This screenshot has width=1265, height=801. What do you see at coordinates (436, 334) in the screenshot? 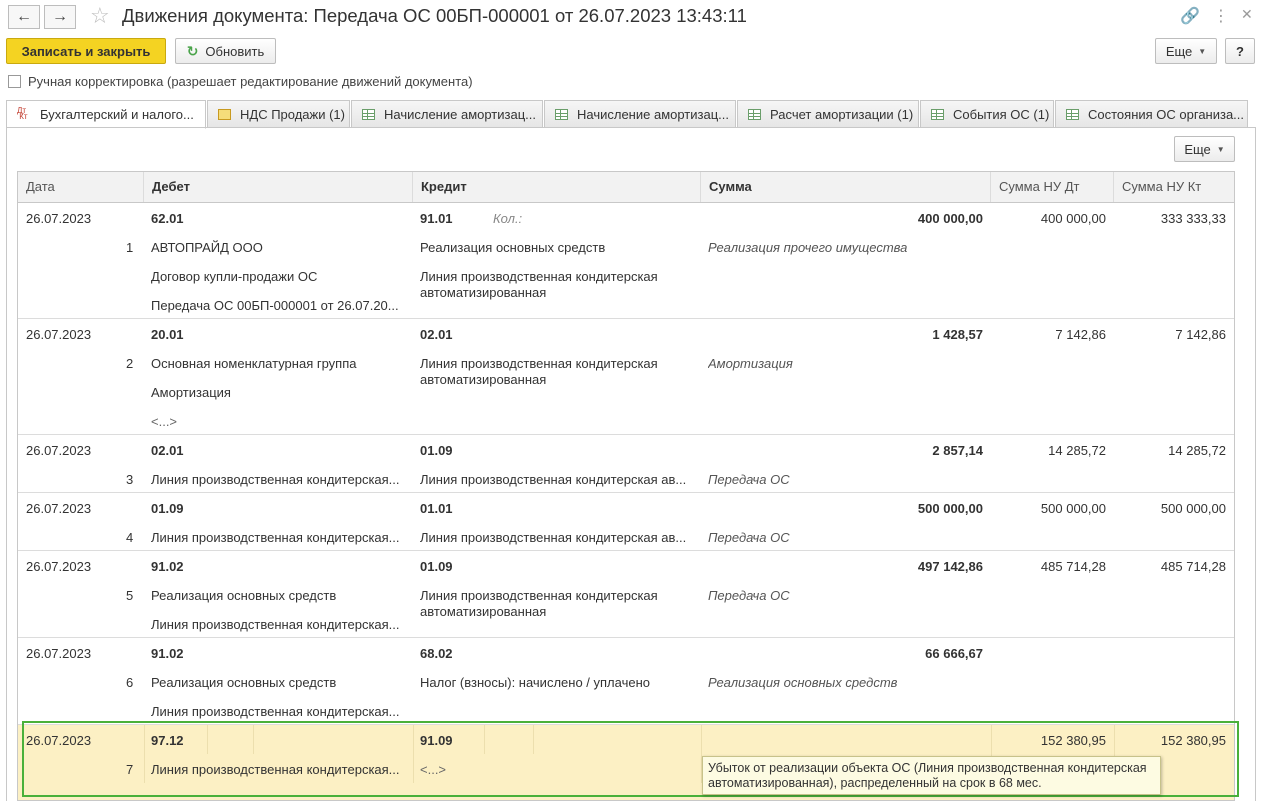
I see `credit-account: 02.01` at bounding box center [436, 334].